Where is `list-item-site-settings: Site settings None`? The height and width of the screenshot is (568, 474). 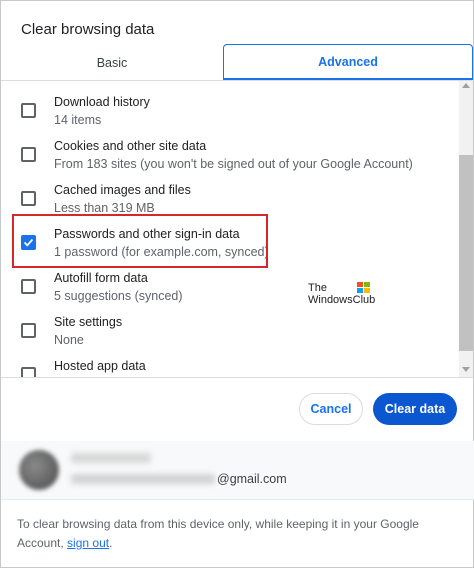 list-item-site-settings: Site settings None is located at coordinates (230, 333).